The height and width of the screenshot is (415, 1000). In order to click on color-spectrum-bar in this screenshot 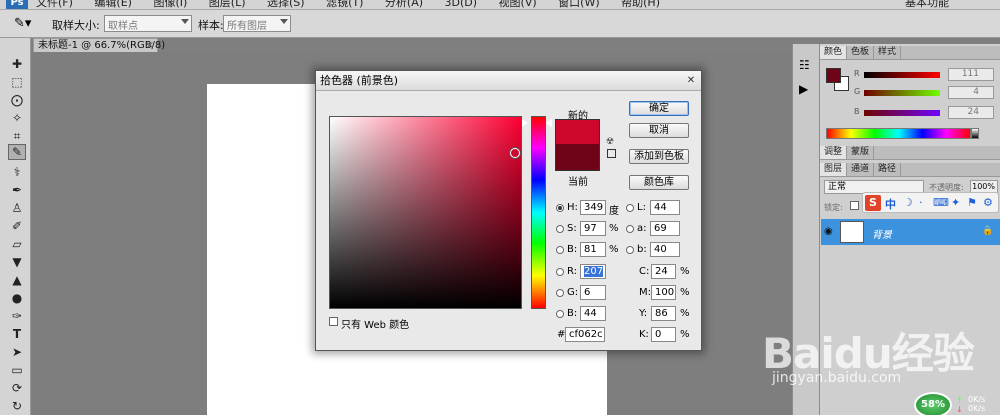, I will do `click(898, 133)`.